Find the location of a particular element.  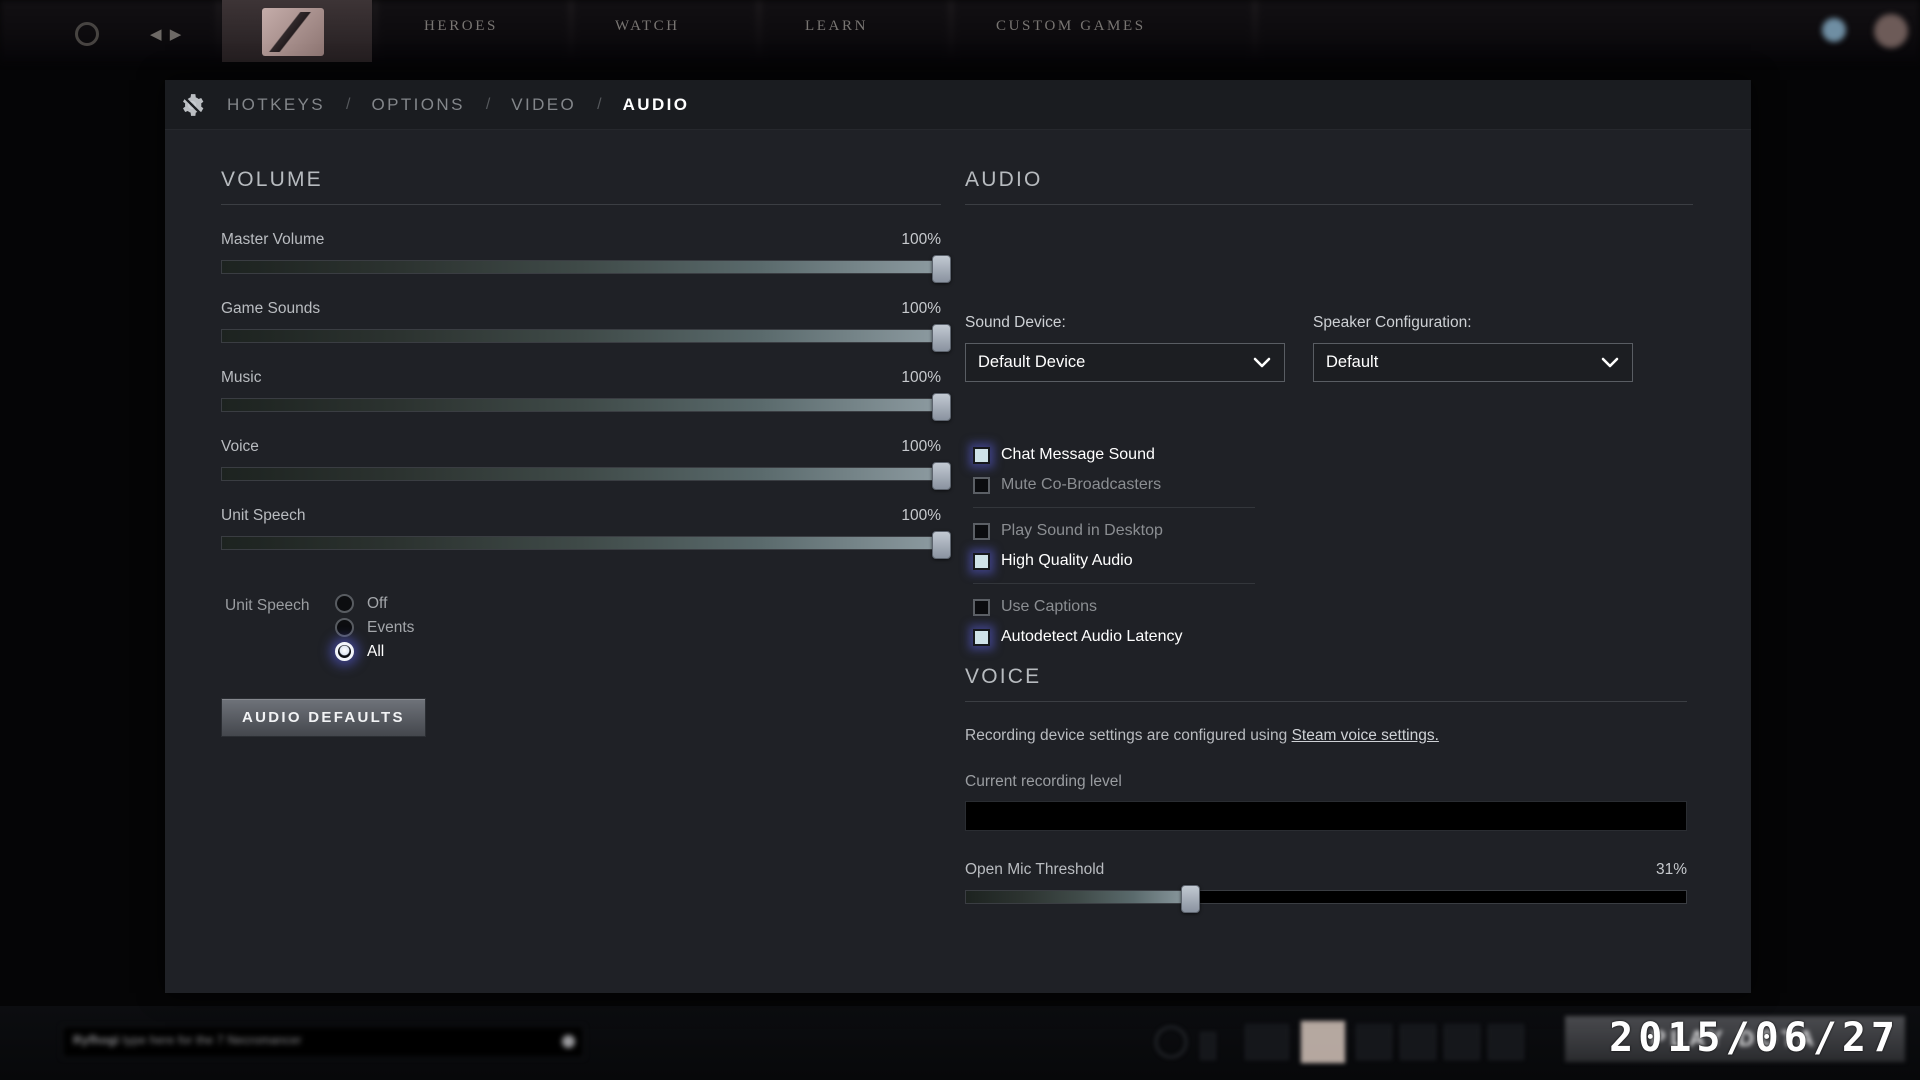

nav-item-watch: WATCH is located at coordinates (647, 26).